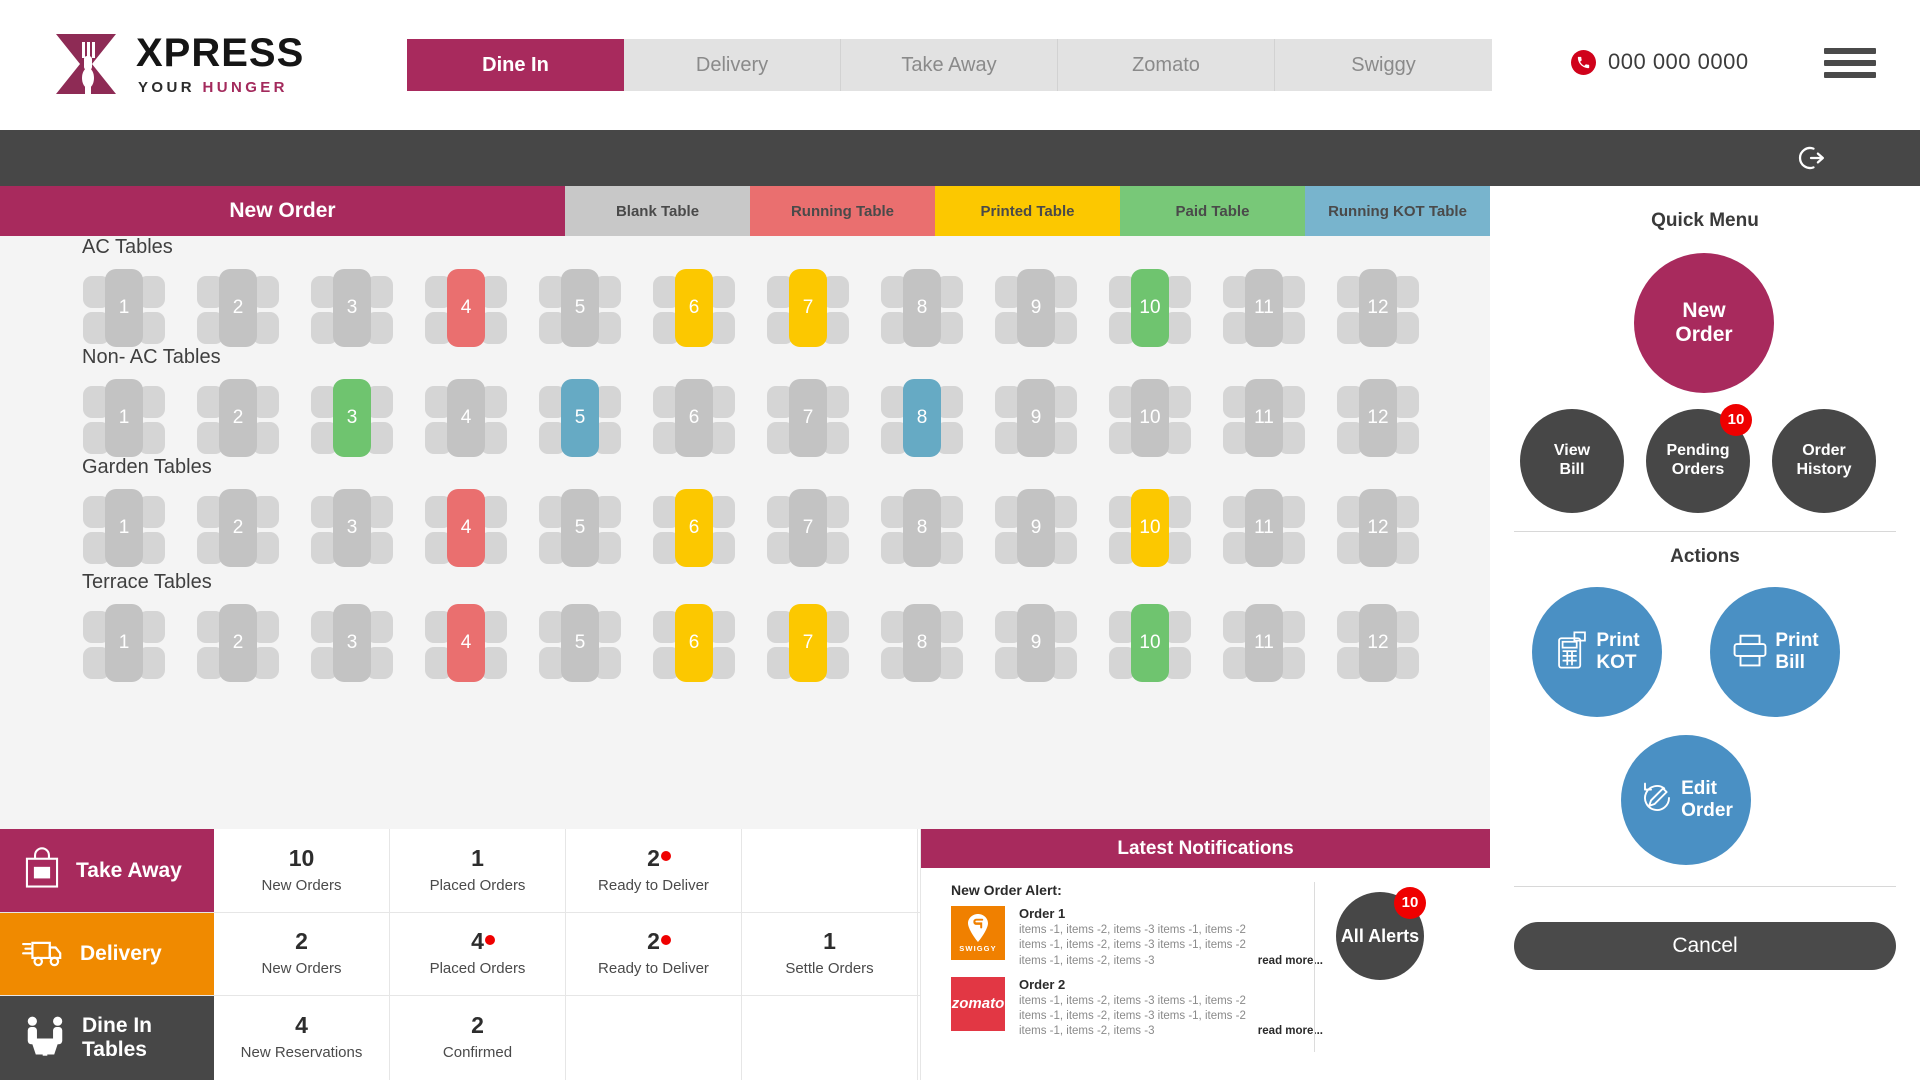  I want to click on stat-cell: 1 Placed Orders, so click(478, 870).